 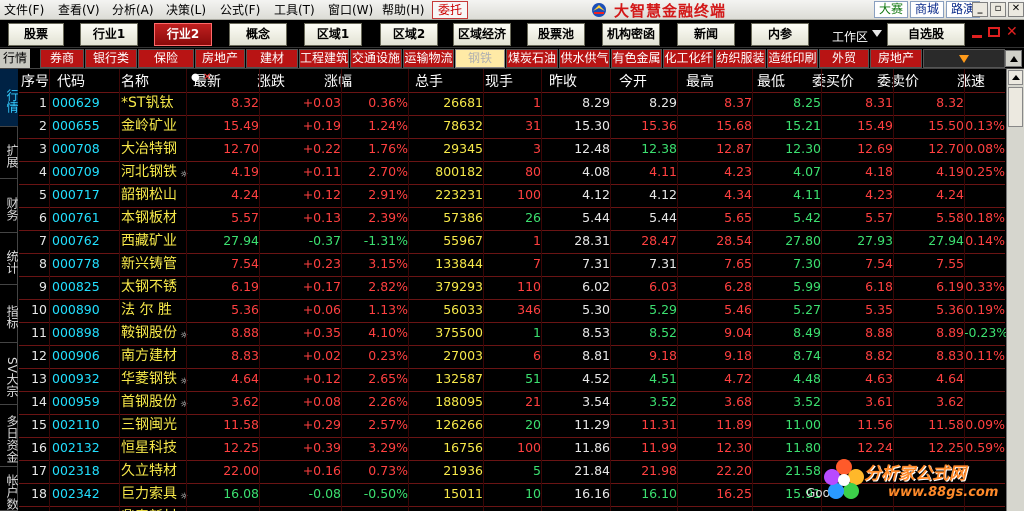 What do you see at coordinates (633, 81) in the screenshot?
I see `column-header-open: 今开` at bounding box center [633, 81].